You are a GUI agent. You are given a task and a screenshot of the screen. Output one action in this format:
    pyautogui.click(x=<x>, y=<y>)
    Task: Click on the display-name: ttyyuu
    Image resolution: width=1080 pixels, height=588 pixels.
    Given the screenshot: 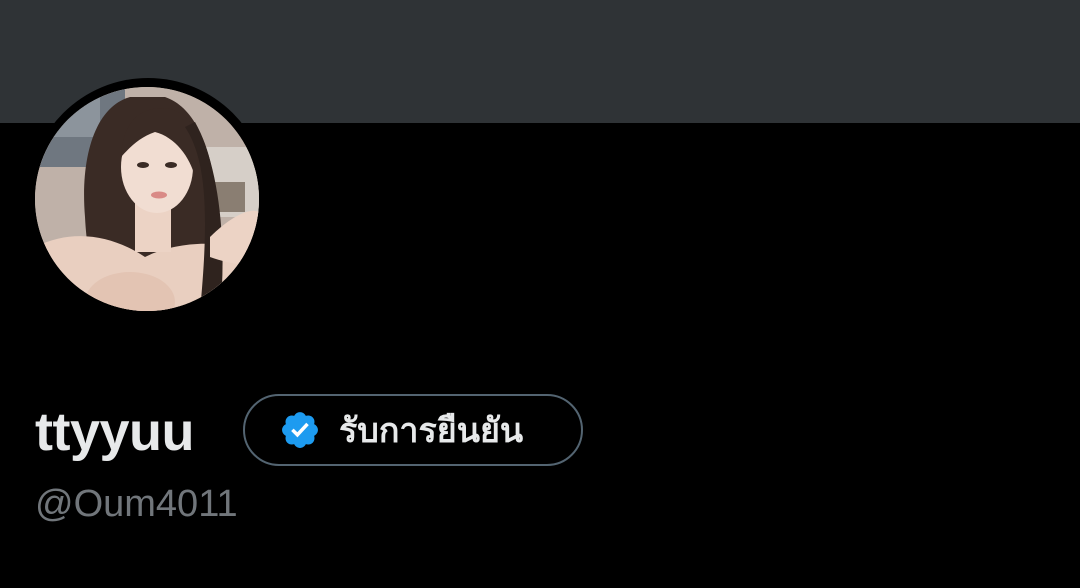 What is the action you would take?
    pyautogui.click(x=115, y=432)
    